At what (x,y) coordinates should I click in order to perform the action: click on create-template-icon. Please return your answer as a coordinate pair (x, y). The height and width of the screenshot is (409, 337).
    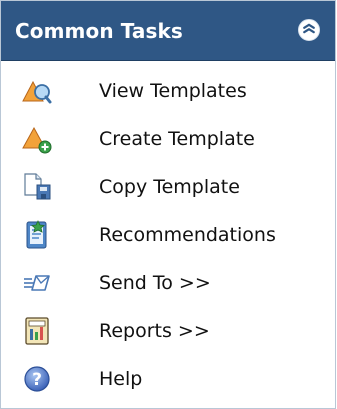
    Looking at the image, I should click on (37, 140).